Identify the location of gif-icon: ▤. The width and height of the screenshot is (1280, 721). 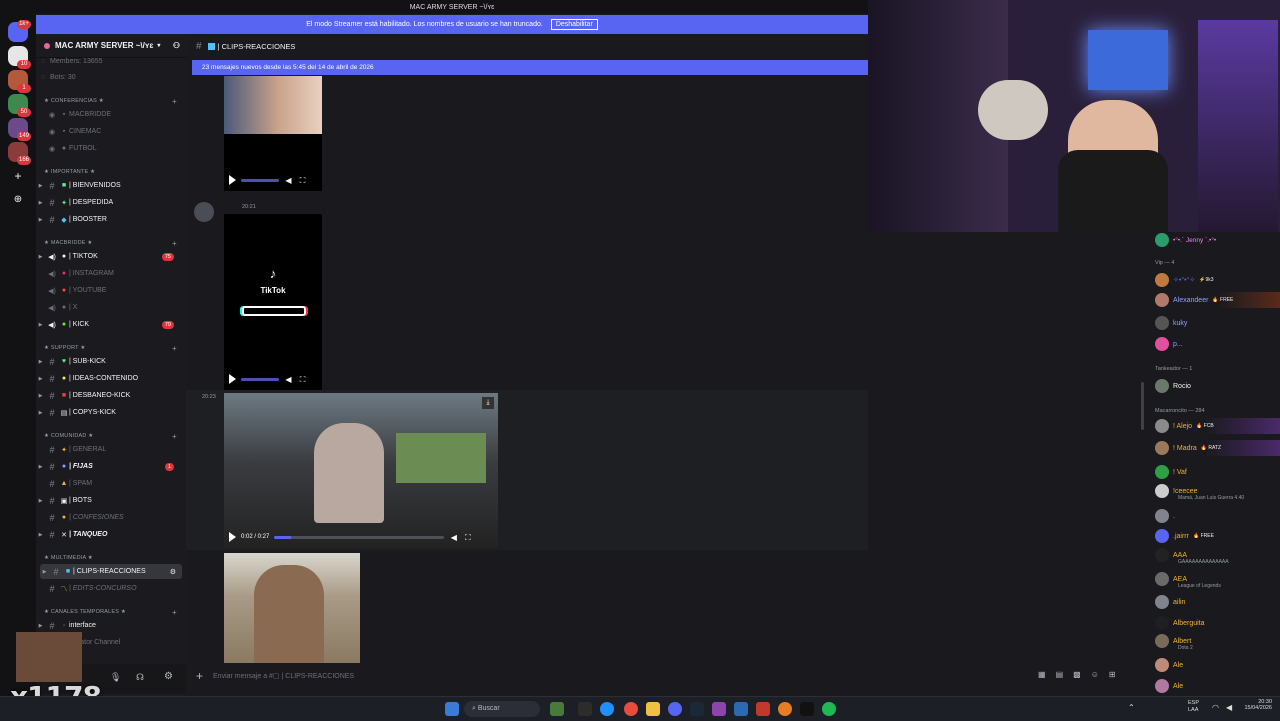
(1060, 674).